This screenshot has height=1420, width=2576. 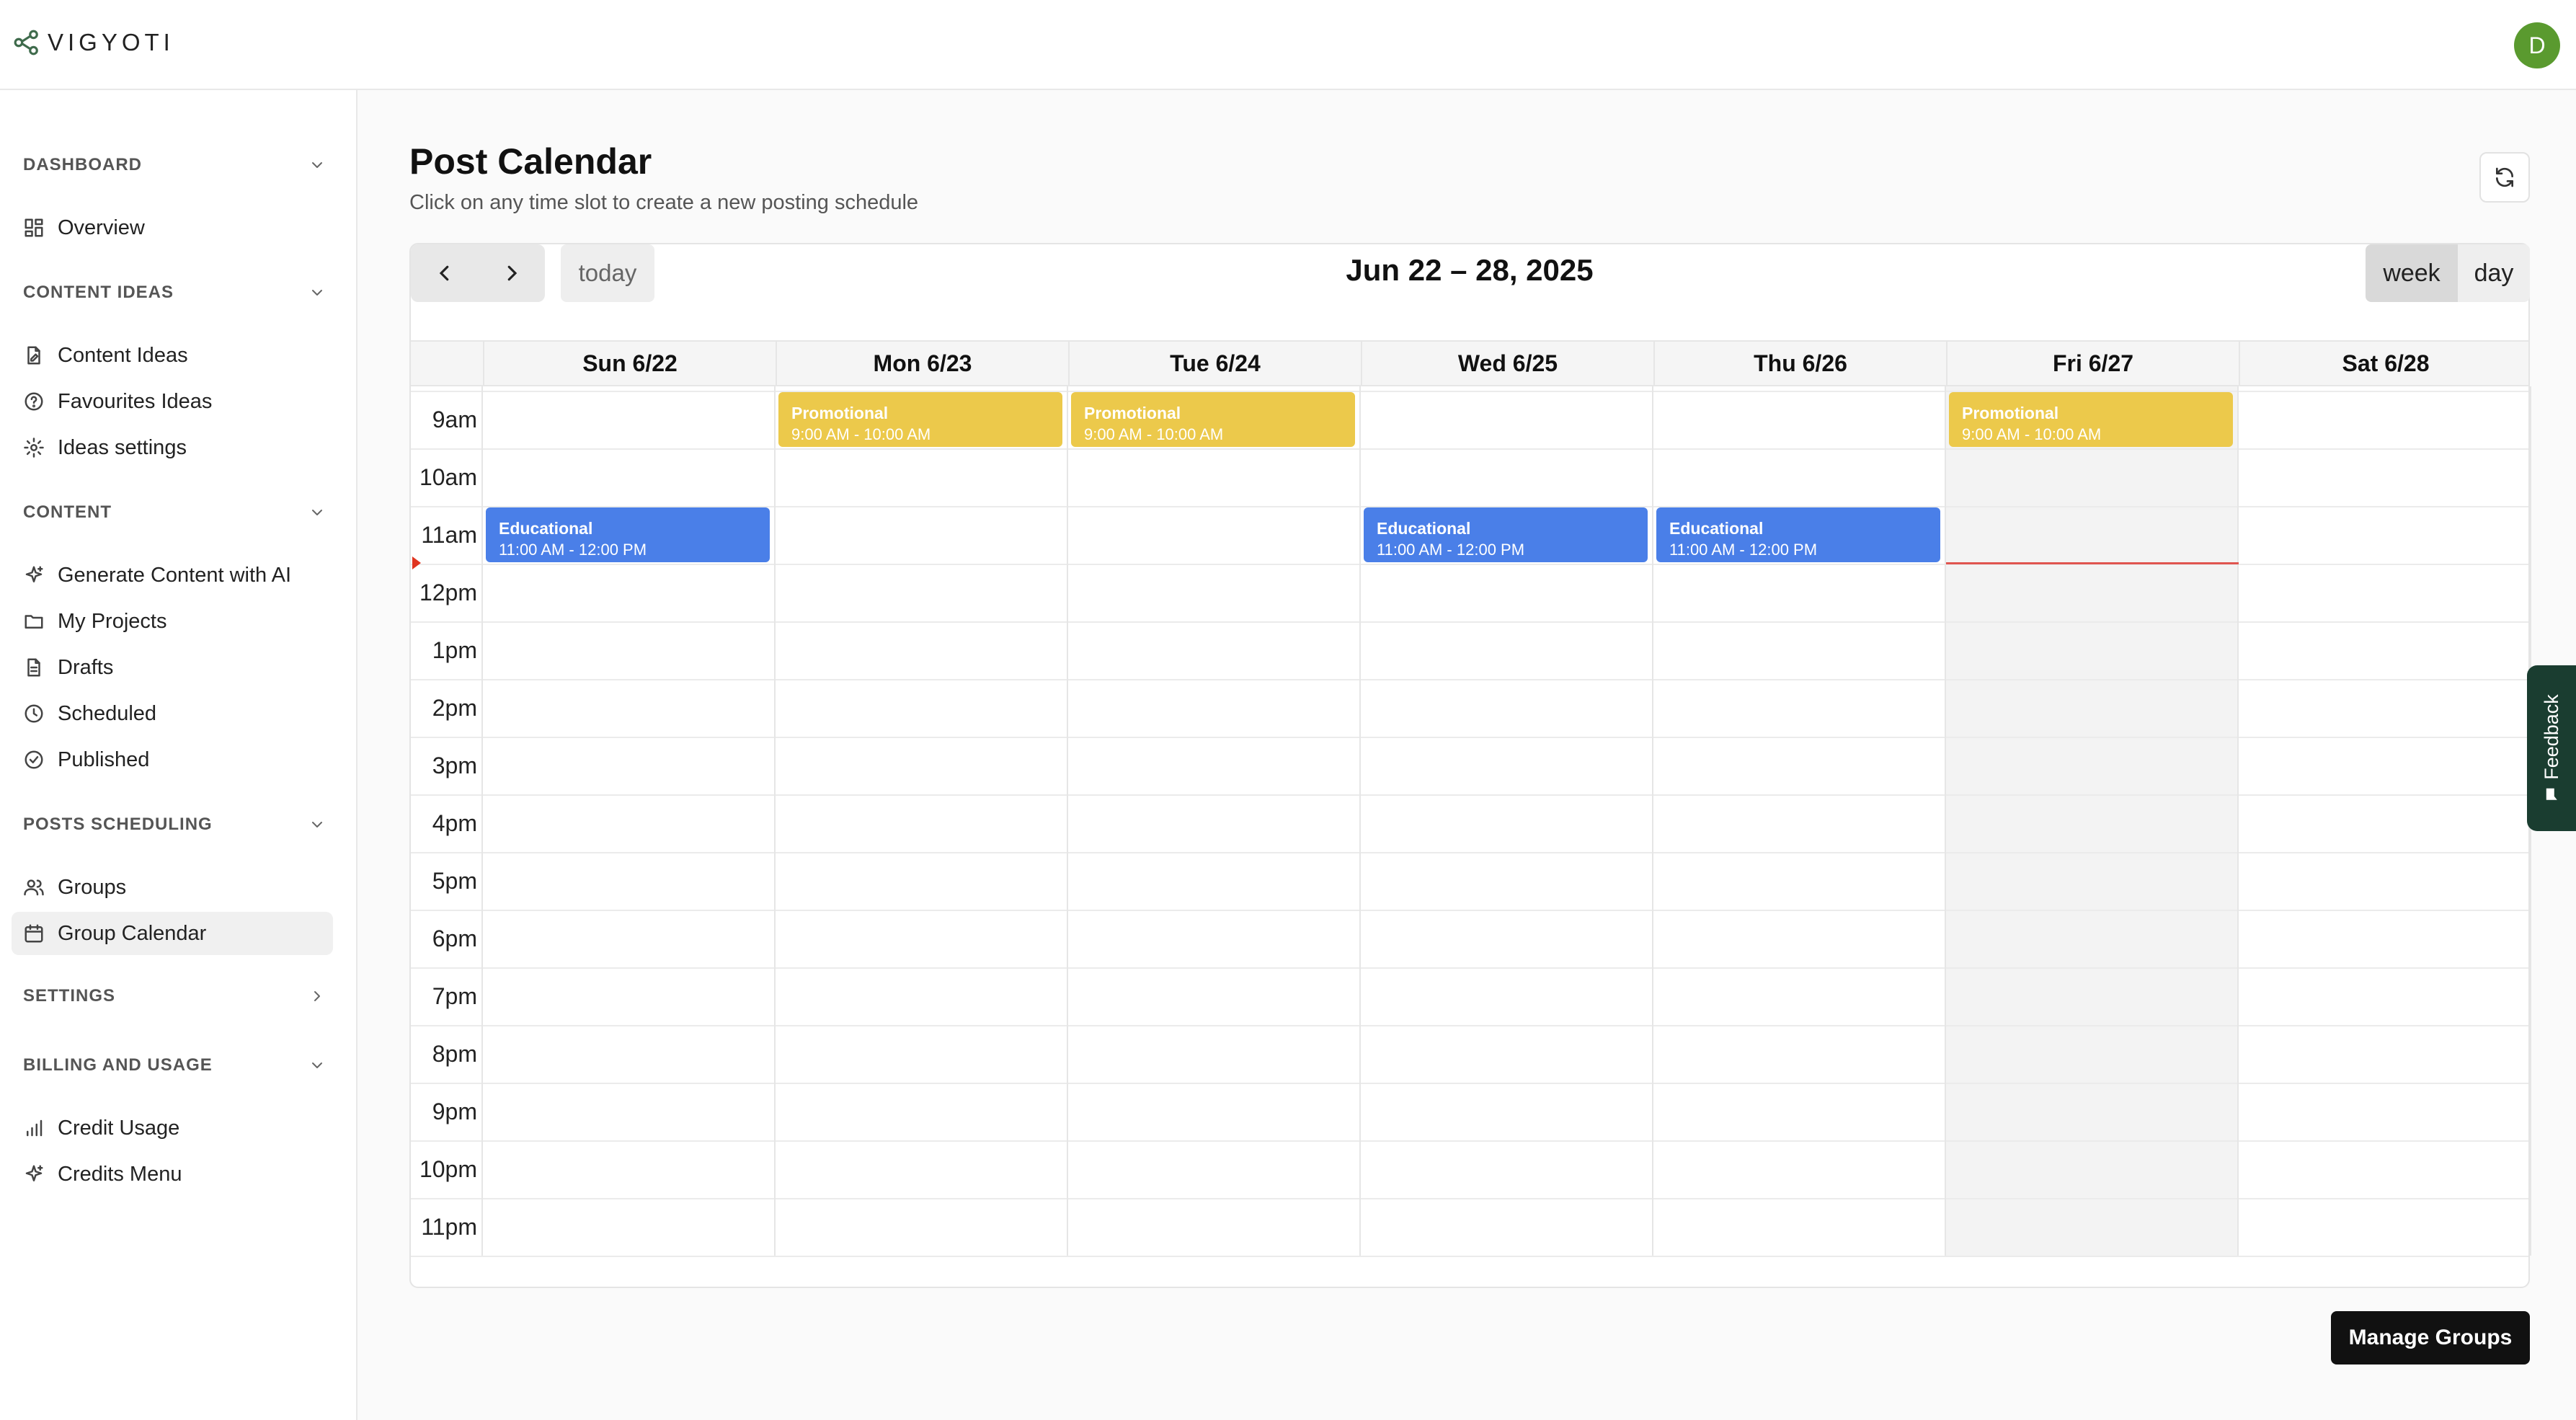 What do you see at coordinates (2494, 273) in the screenshot?
I see `day-view-button: day` at bounding box center [2494, 273].